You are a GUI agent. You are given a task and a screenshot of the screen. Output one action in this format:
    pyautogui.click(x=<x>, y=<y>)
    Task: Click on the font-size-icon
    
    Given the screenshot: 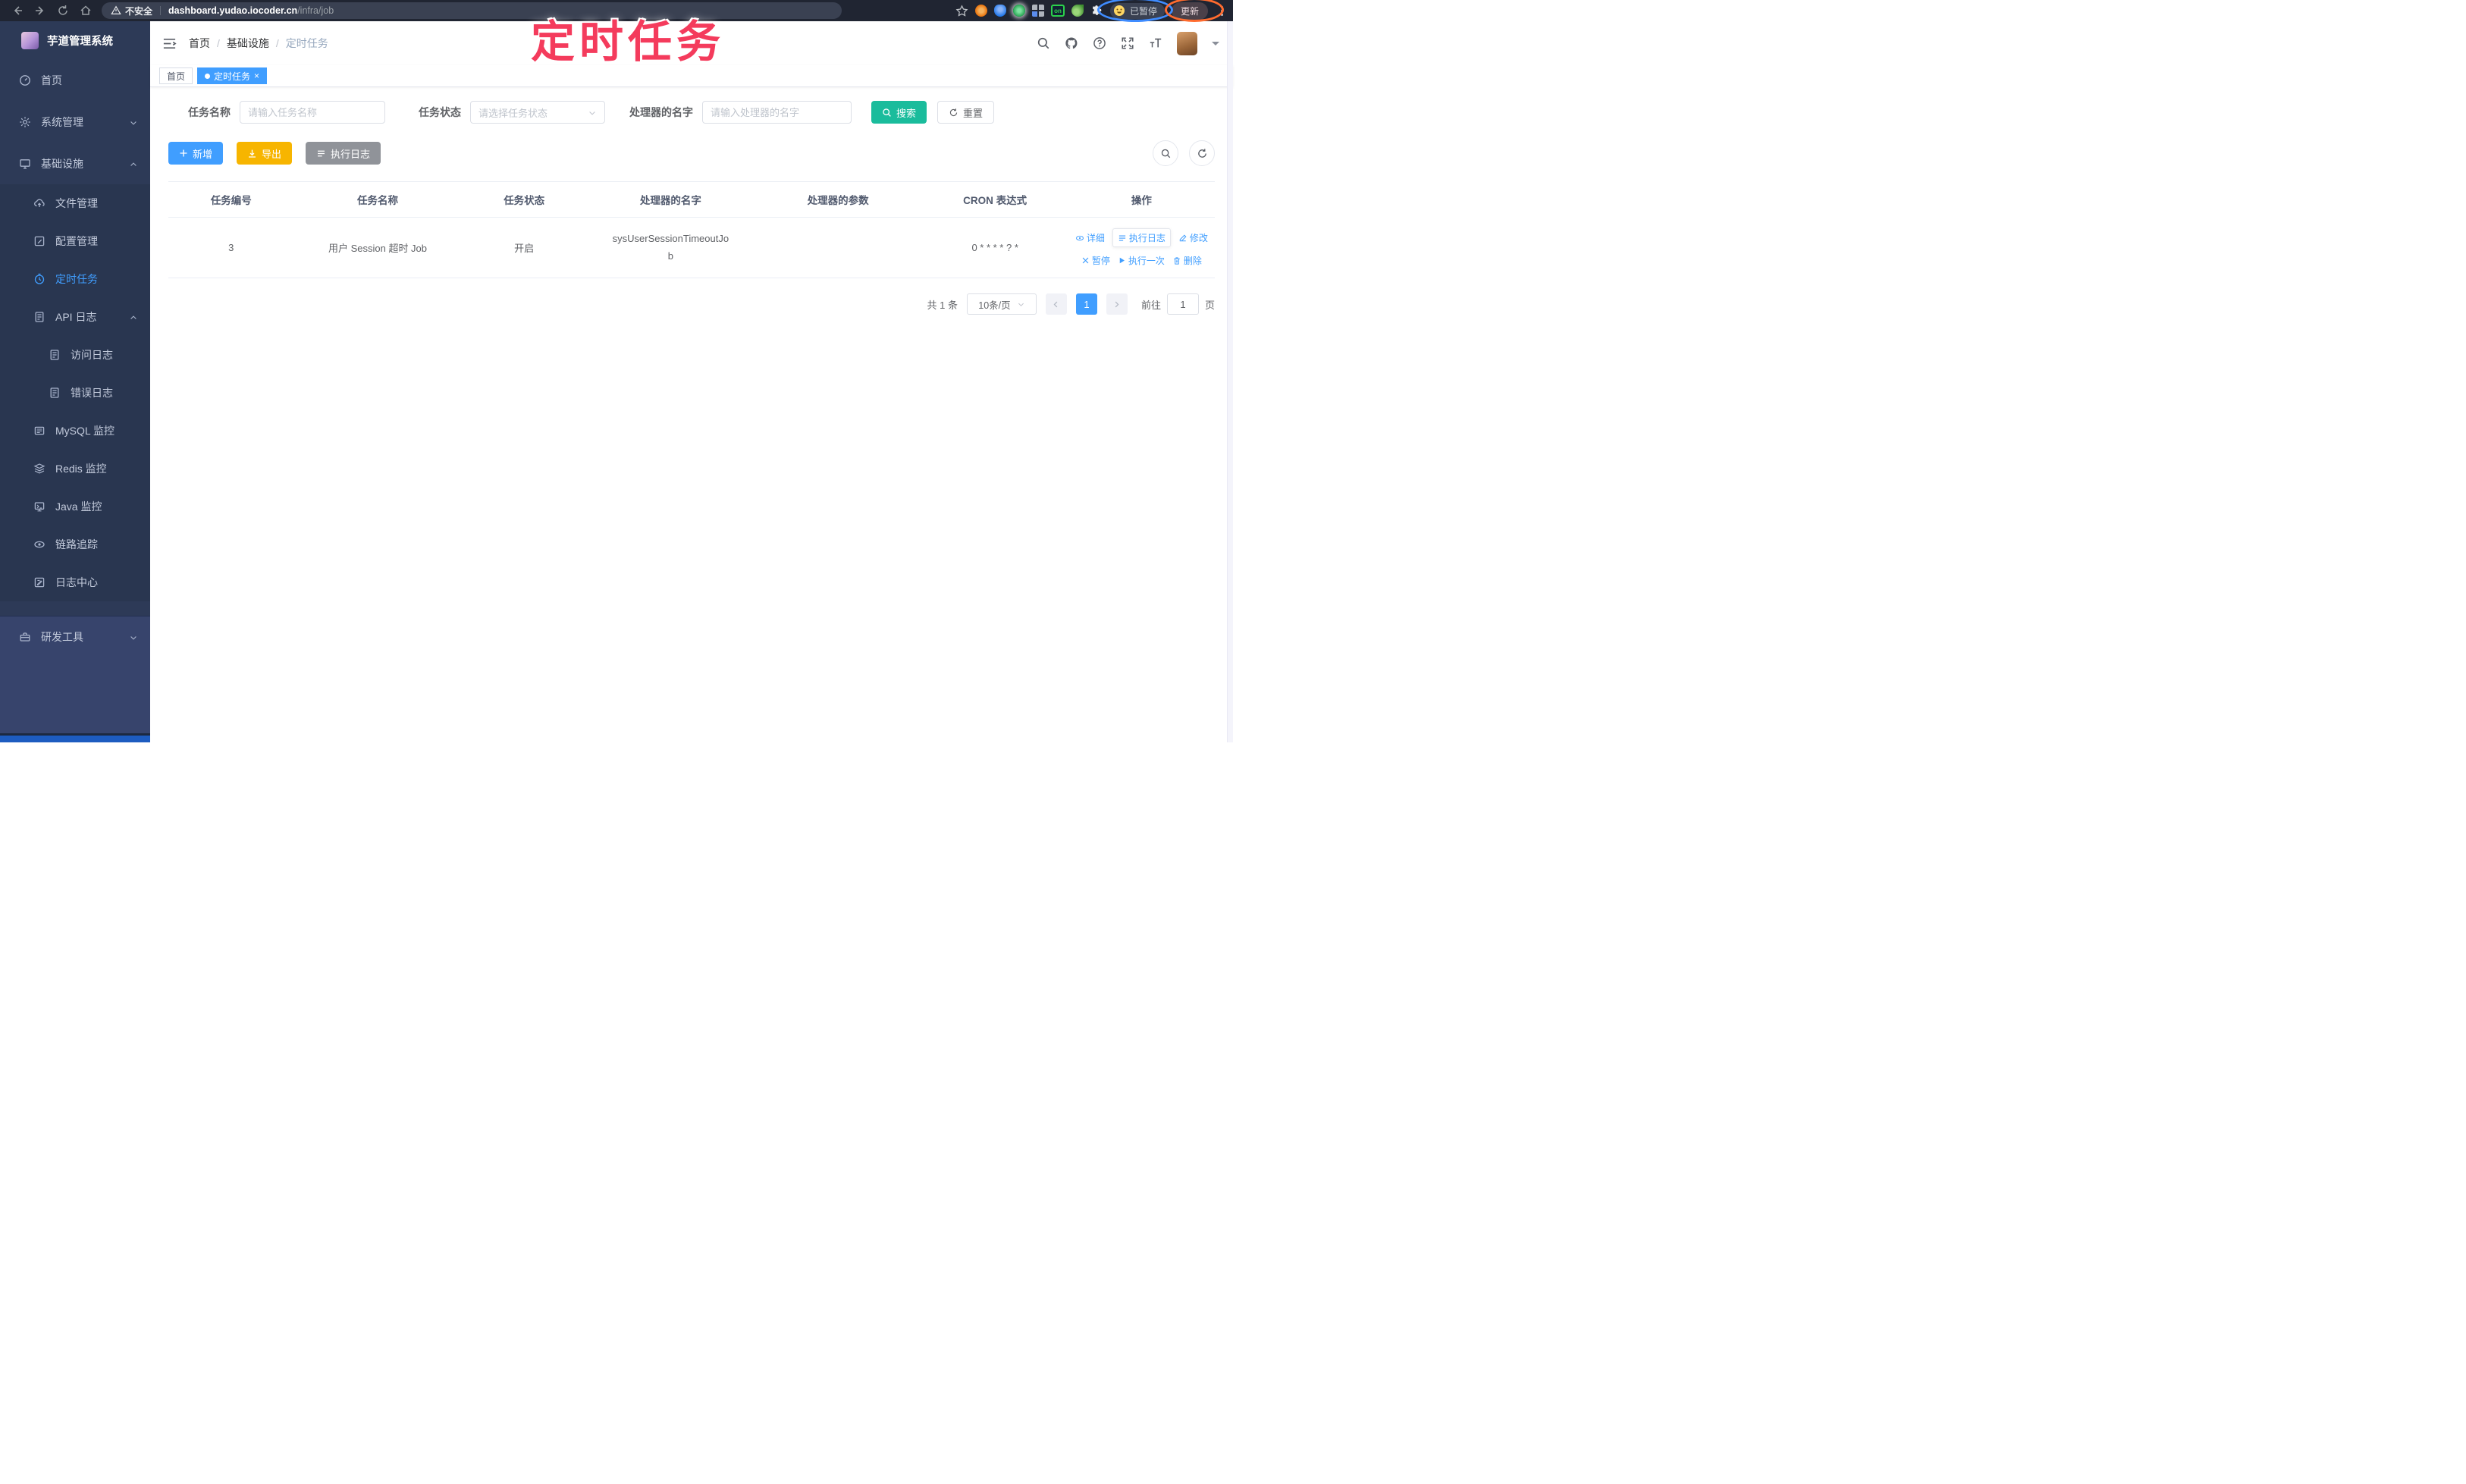 What is the action you would take?
    pyautogui.click(x=1155, y=43)
    